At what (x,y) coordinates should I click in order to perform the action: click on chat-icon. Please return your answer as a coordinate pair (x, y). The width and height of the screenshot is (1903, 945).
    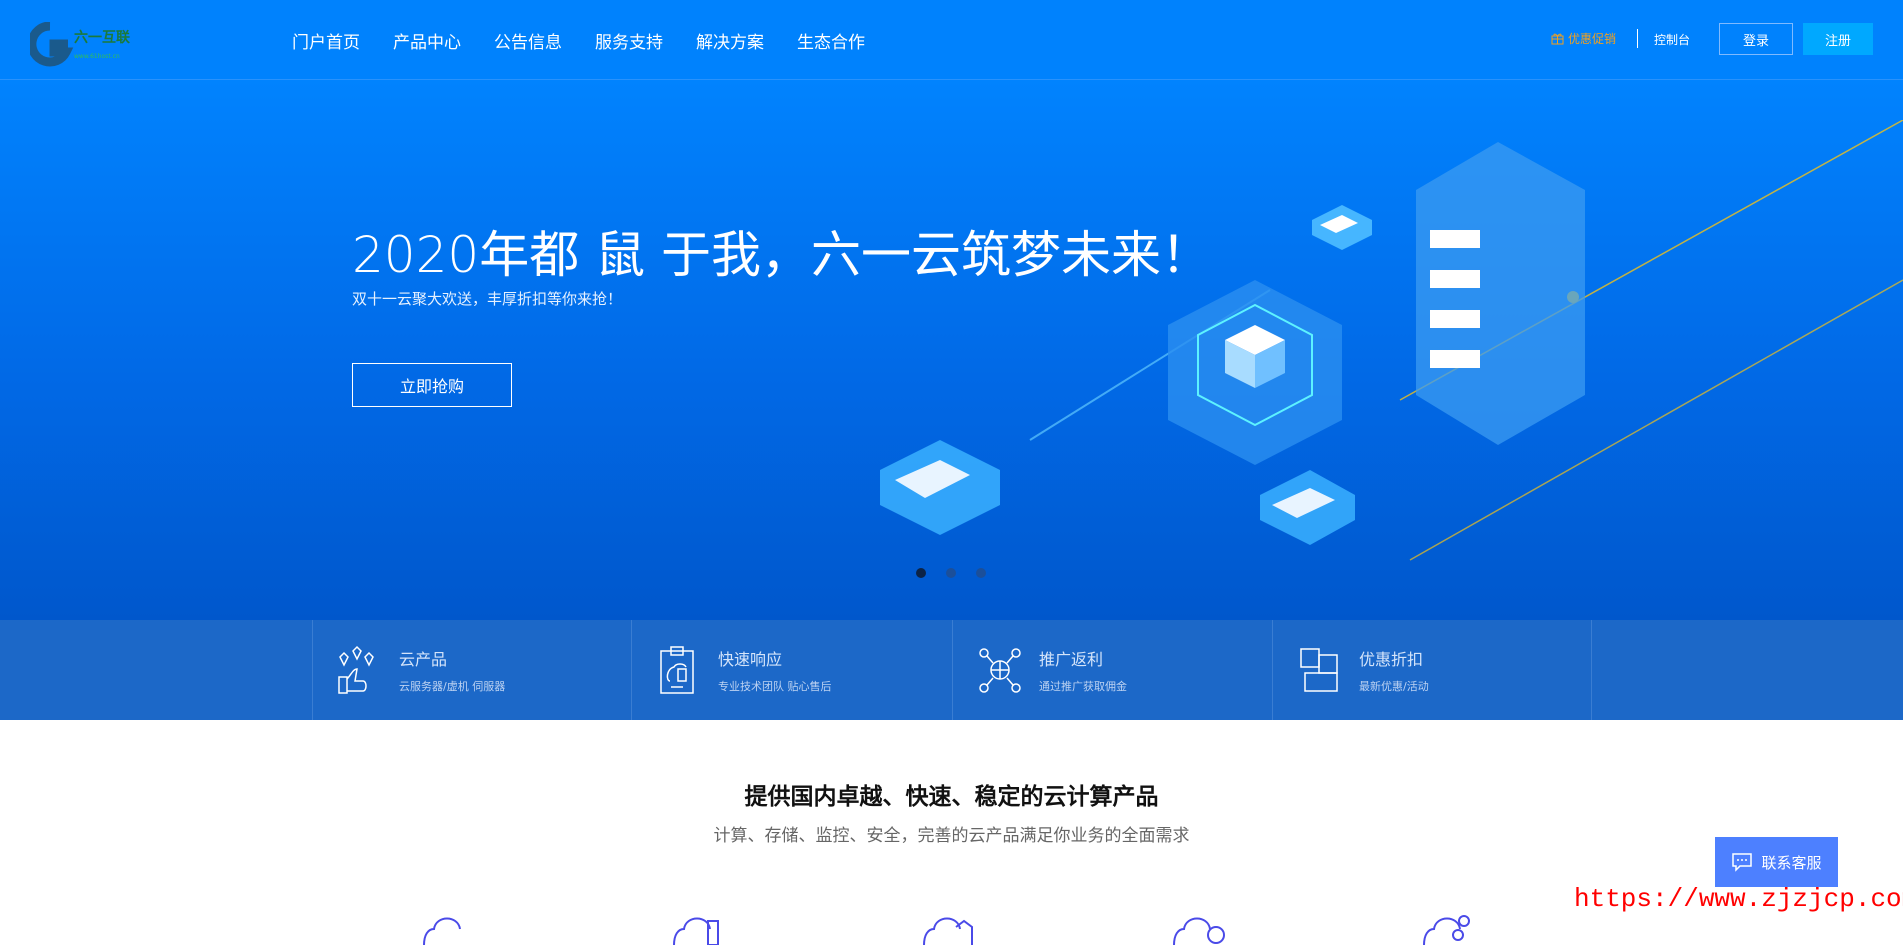
    Looking at the image, I should click on (1742, 862).